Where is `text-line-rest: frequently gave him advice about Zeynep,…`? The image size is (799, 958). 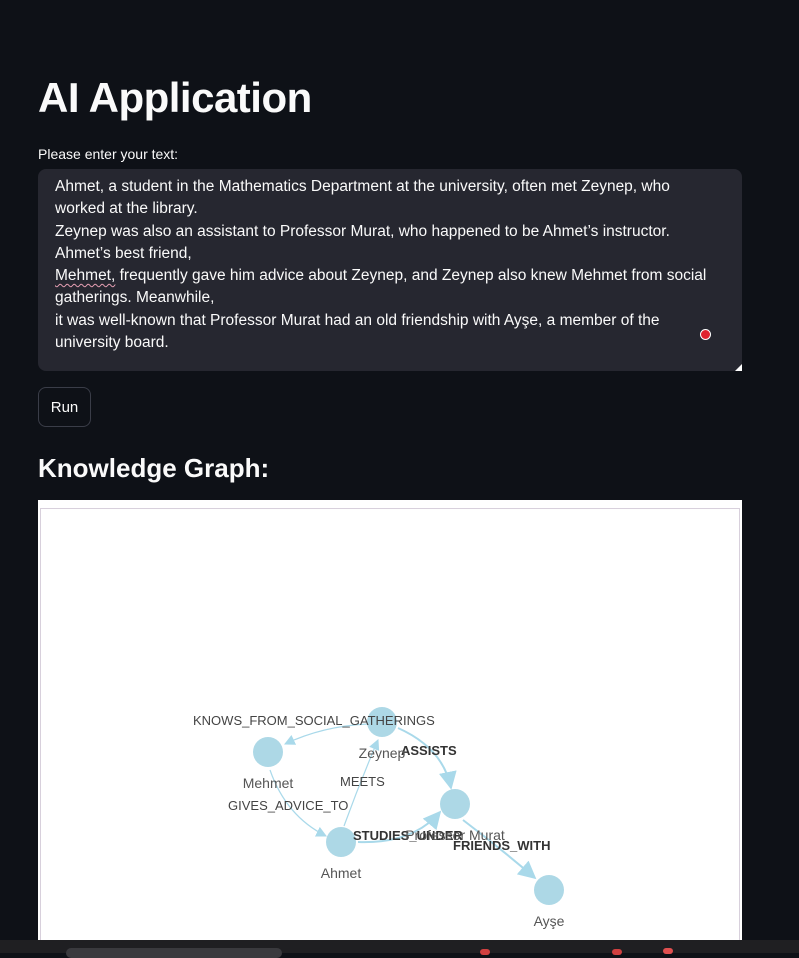 text-line-rest: frequently gave him advice about Zeynep,… is located at coordinates (381, 287).